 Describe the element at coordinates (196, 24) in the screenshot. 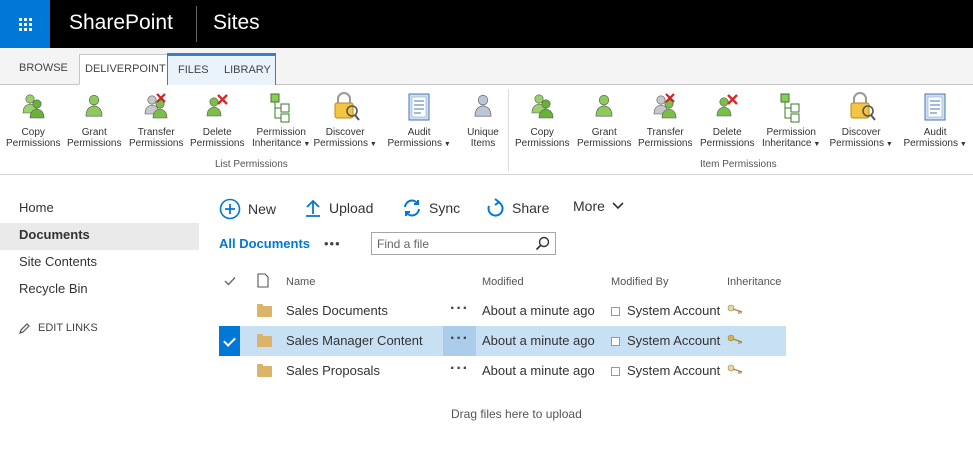

I see `suite-divider` at that location.